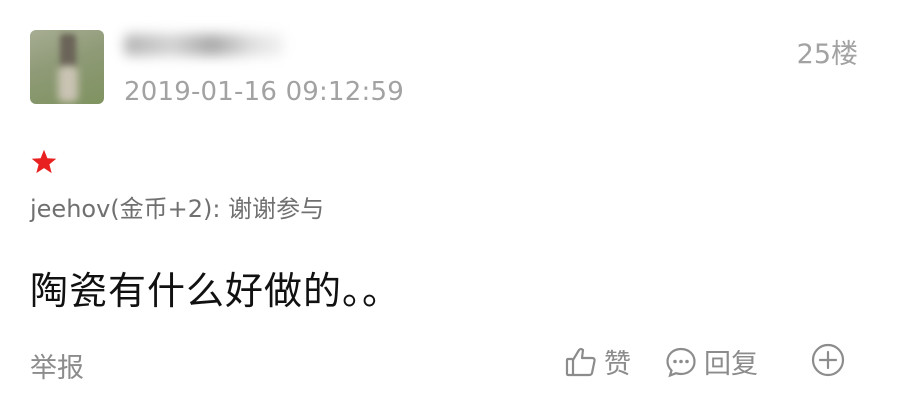  What do you see at coordinates (57, 365) in the screenshot?
I see `report-button: 举报` at bounding box center [57, 365].